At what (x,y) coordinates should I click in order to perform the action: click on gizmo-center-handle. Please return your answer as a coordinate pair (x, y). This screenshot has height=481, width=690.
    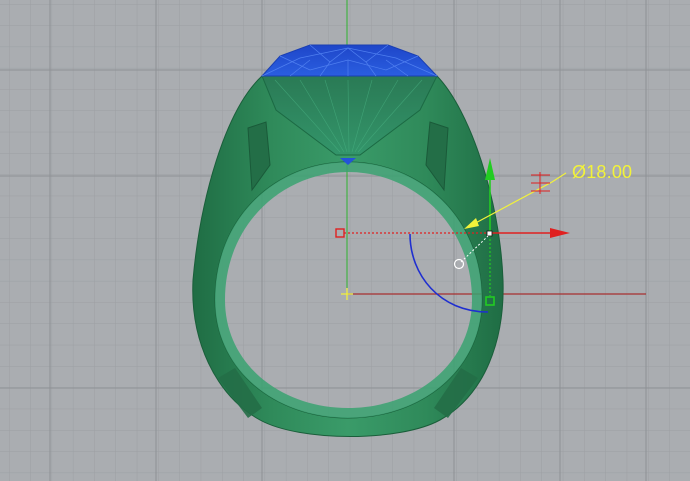
    Looking at the image, I should click on (489, 233).